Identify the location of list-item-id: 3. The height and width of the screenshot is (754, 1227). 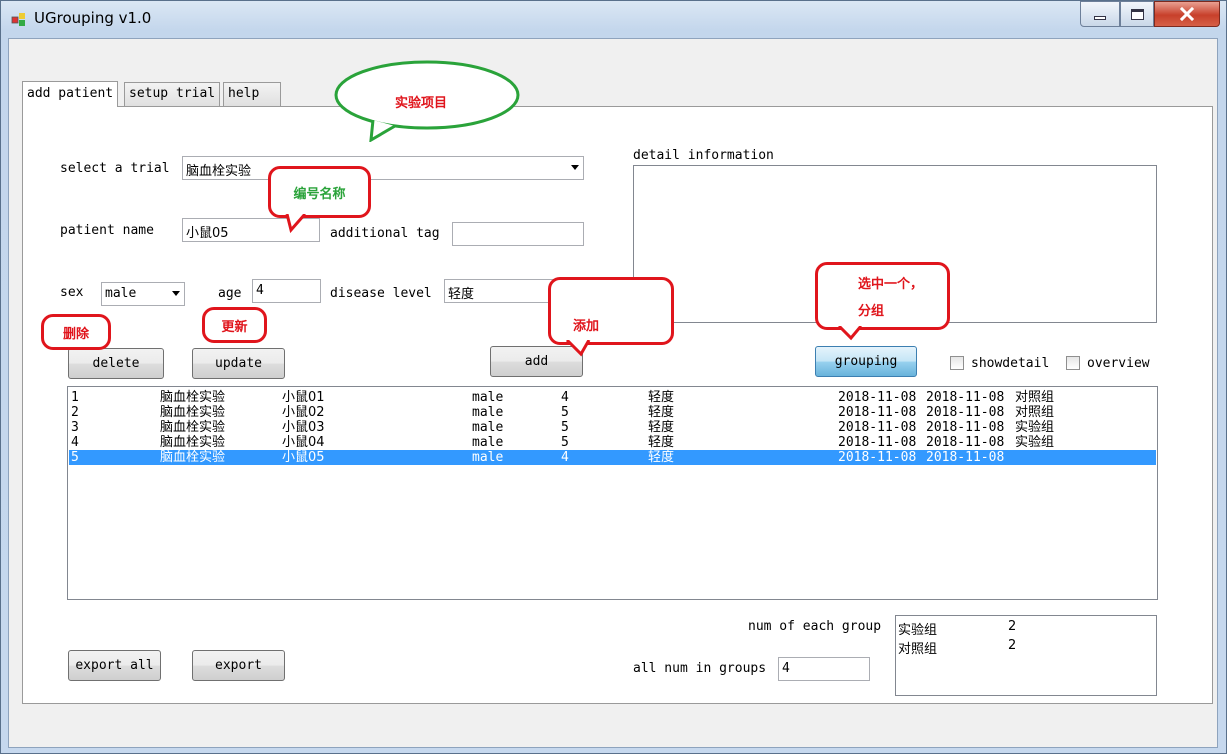
(75, 427).